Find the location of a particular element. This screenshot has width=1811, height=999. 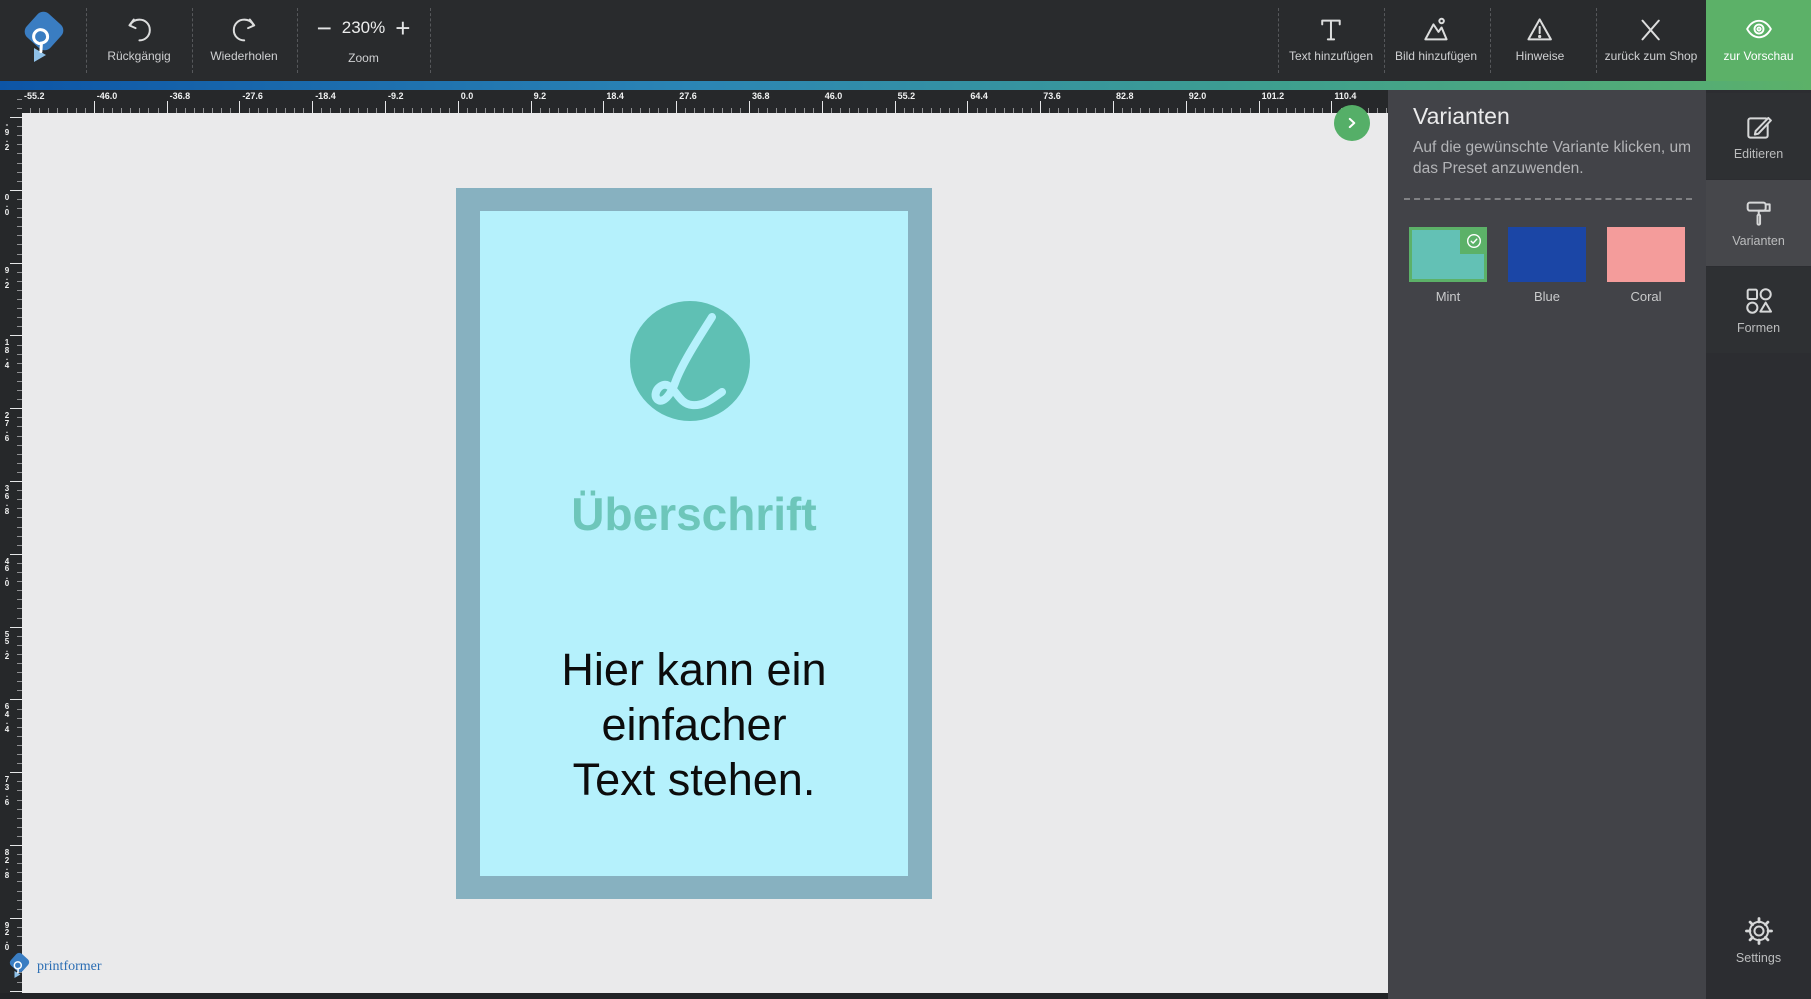

text-icon is located at coordinates (1331, 30).